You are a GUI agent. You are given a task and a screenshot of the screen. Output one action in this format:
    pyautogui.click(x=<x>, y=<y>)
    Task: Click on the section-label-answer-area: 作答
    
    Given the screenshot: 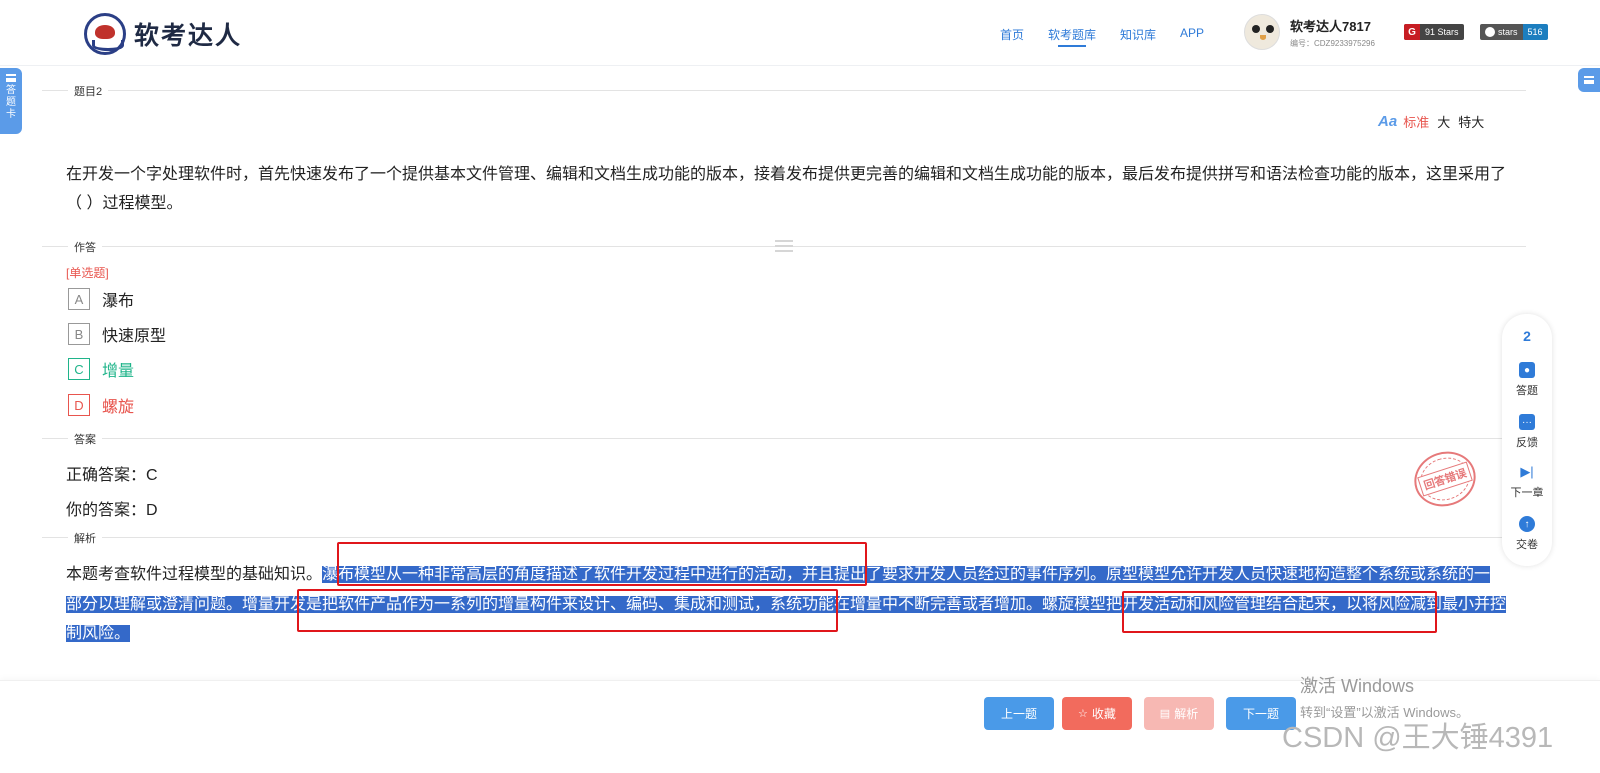 What is the action you would take?
    pyautogui.click(x=85, y=247)
    